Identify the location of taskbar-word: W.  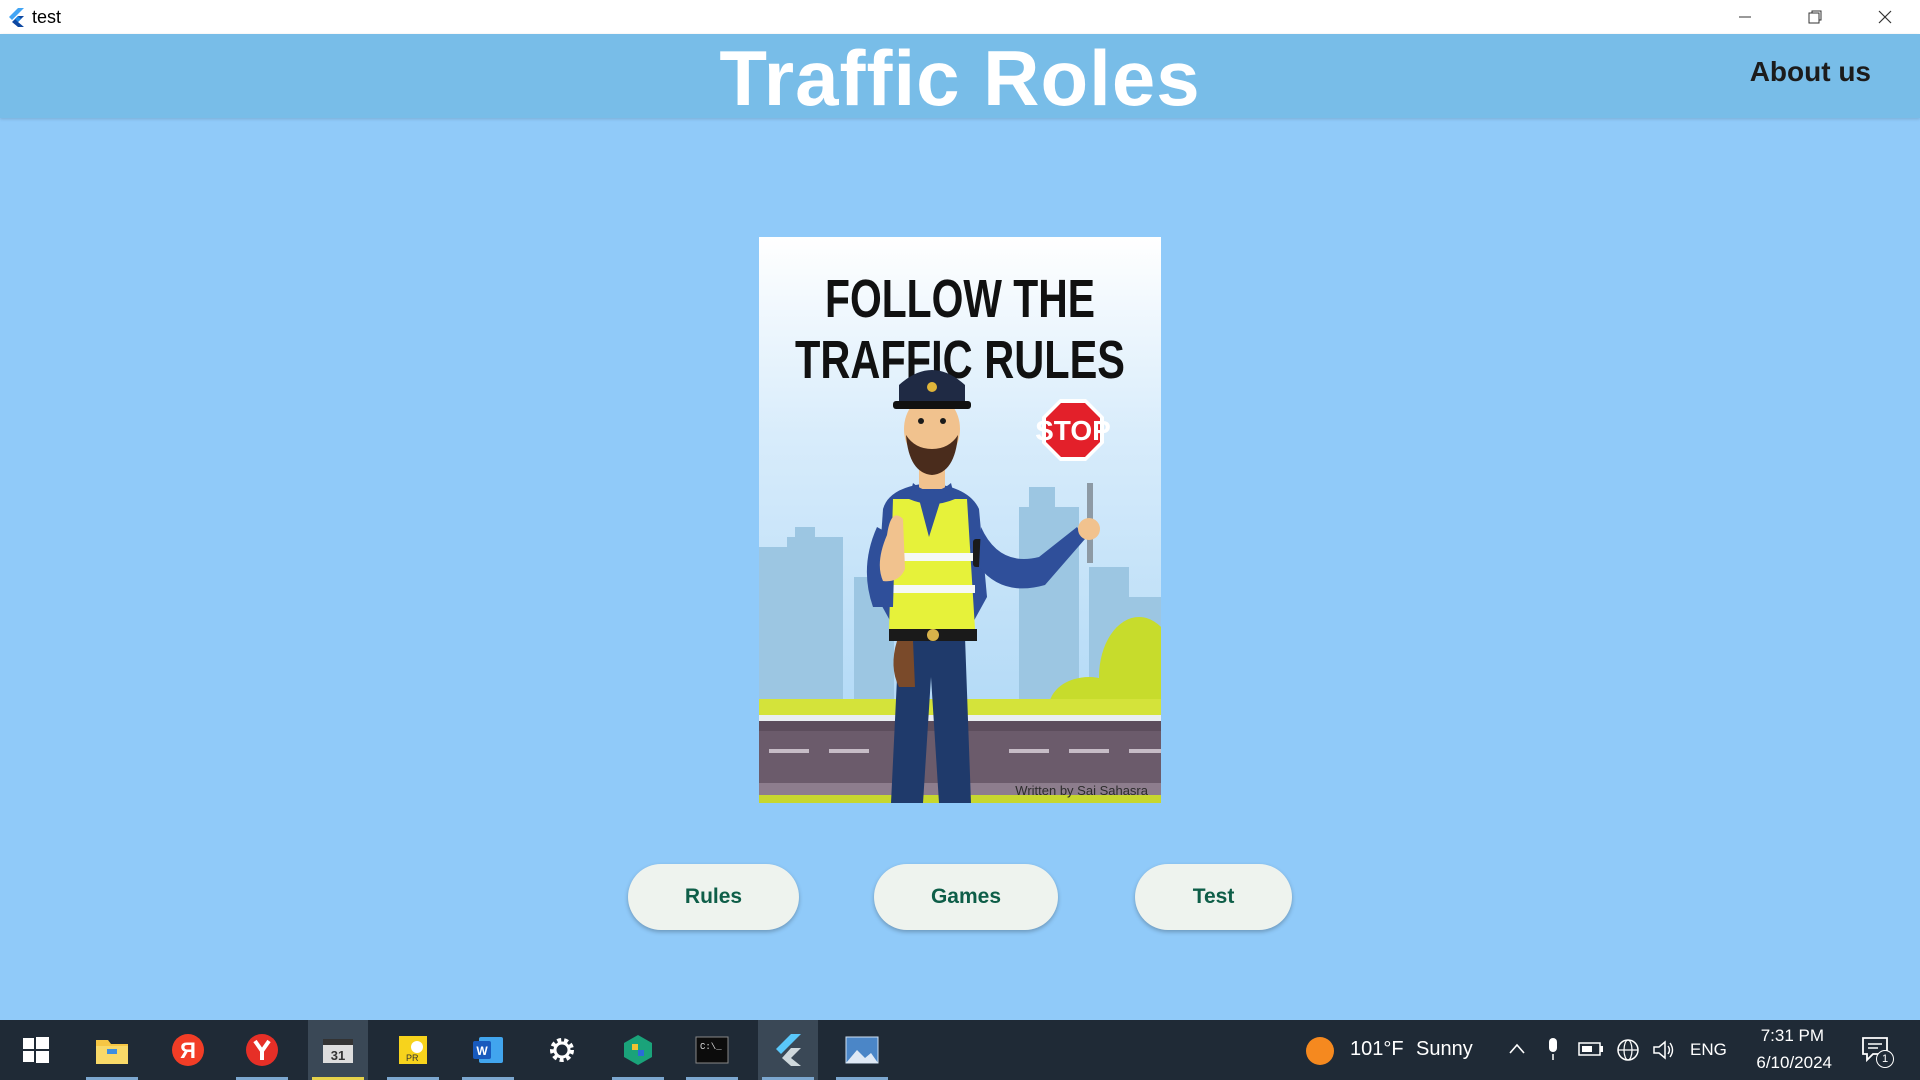
(488, 1050).